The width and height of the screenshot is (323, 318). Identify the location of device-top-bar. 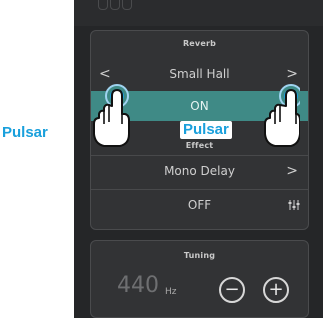
(198, 13).